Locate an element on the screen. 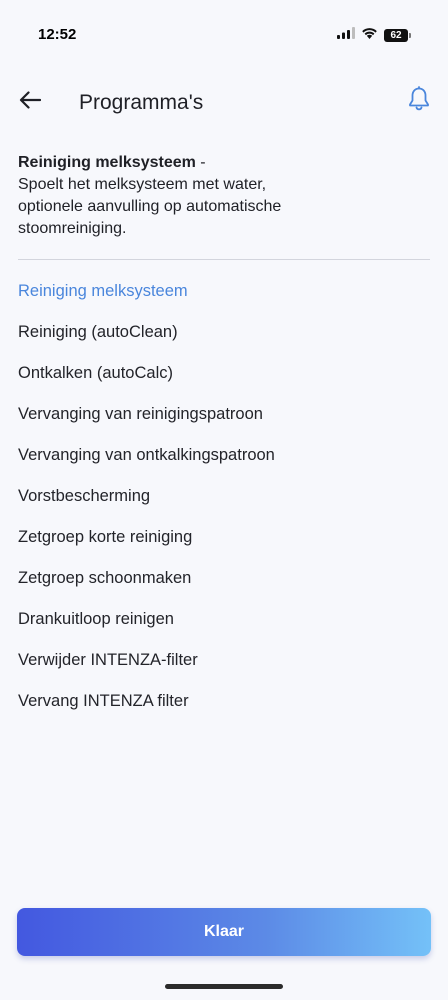 This screenshot has width=448, height=1000. bell-icon is located at coordinates (419, 101).